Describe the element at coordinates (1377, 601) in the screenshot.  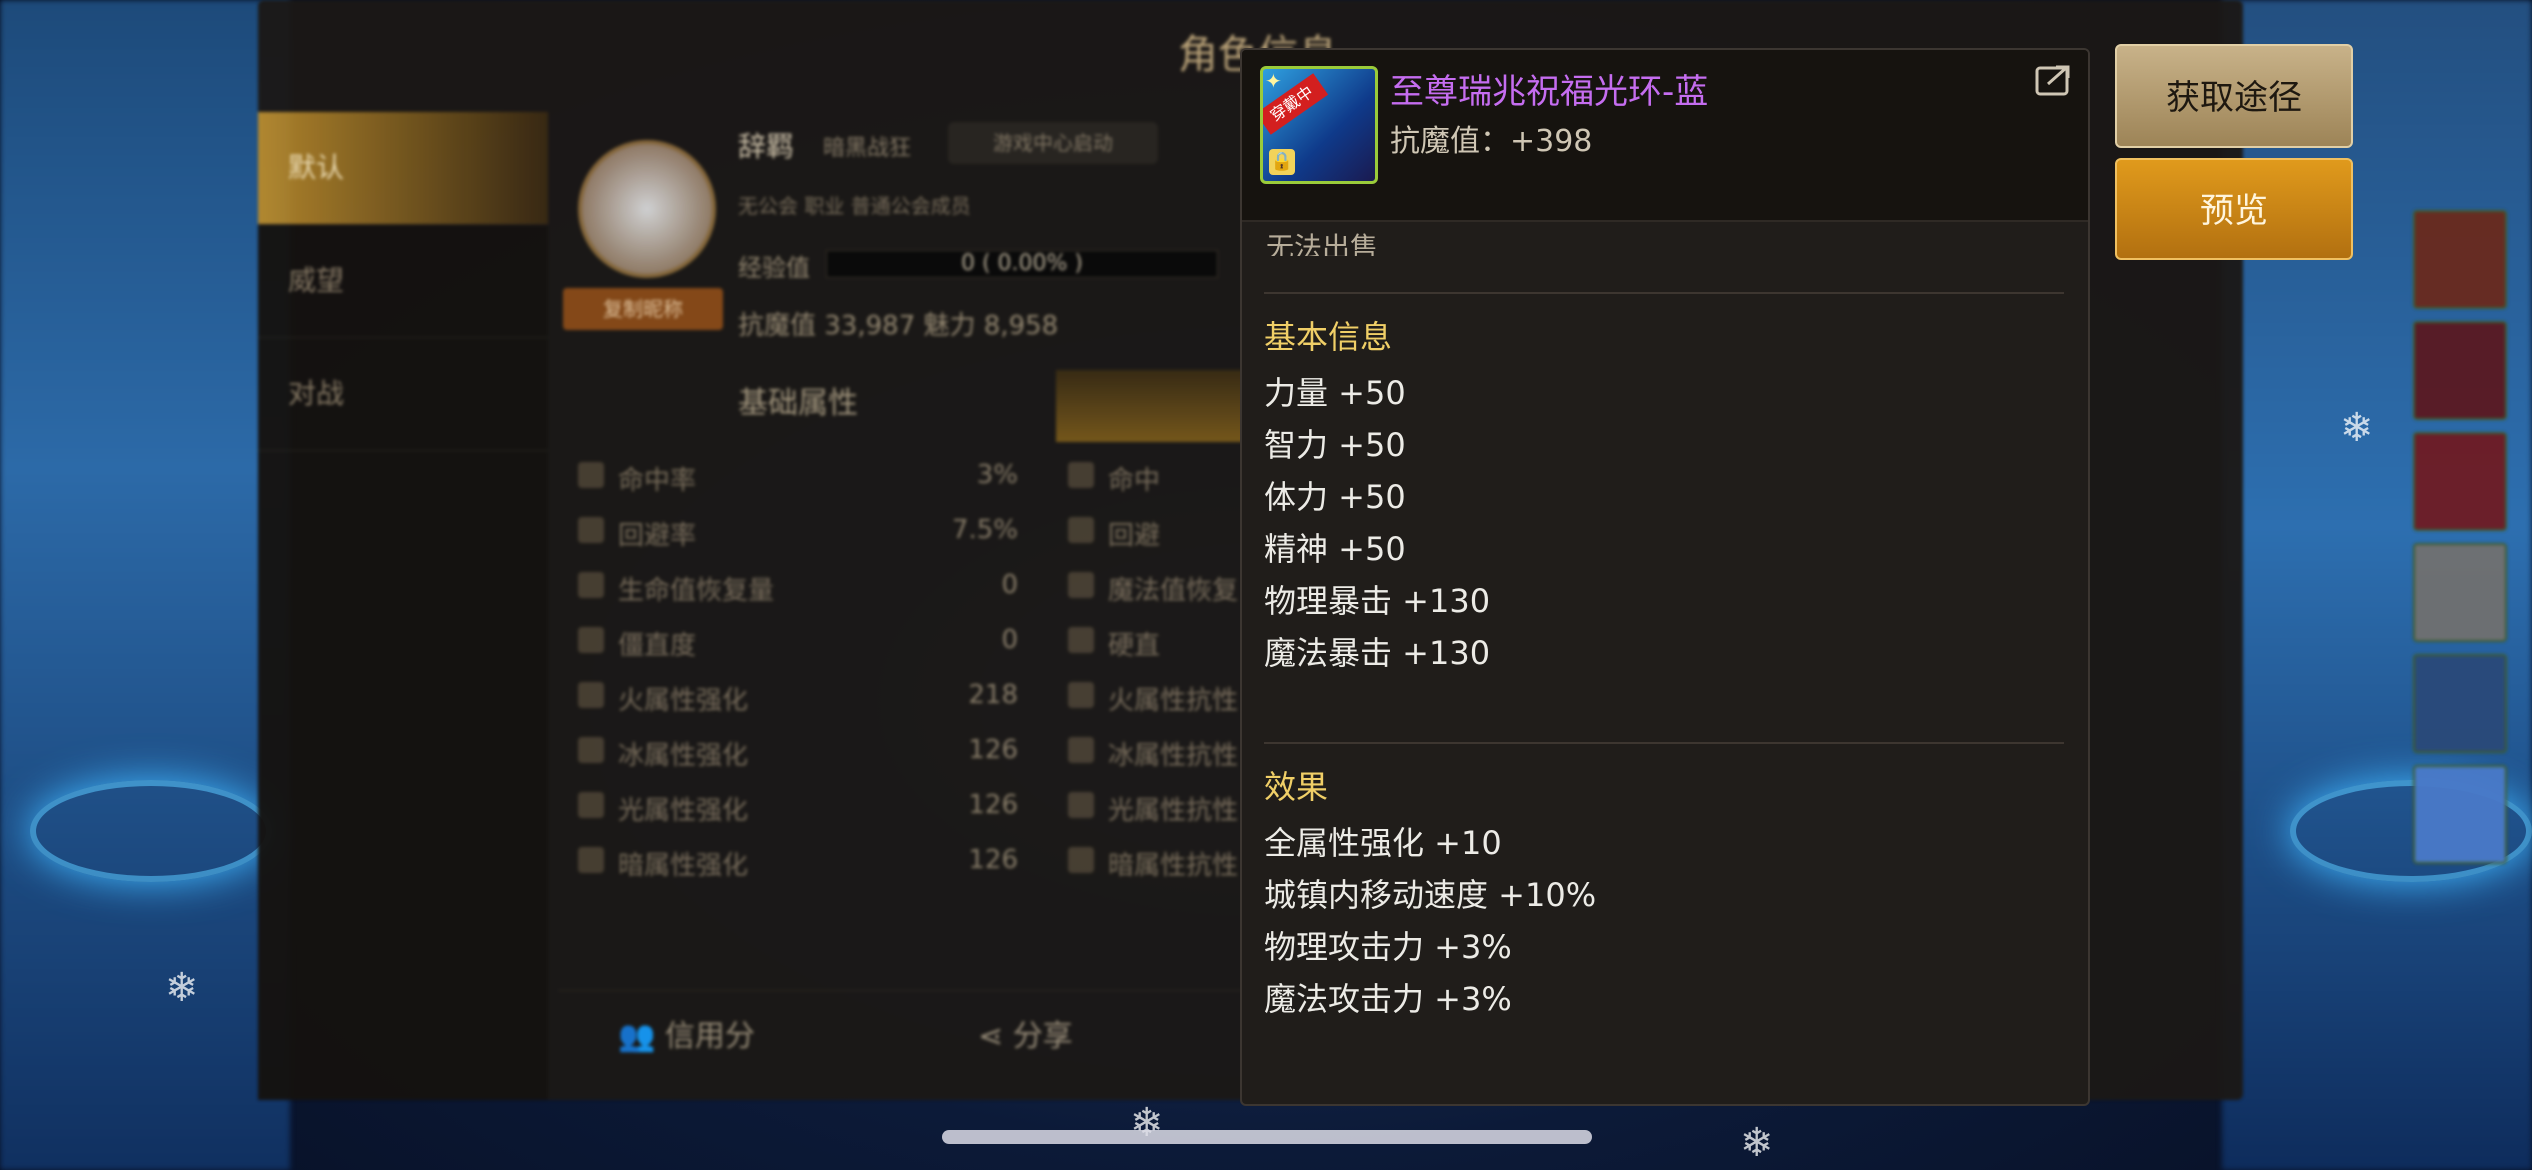
I see `basic-info-line: 物理暴击 +130` at that location.